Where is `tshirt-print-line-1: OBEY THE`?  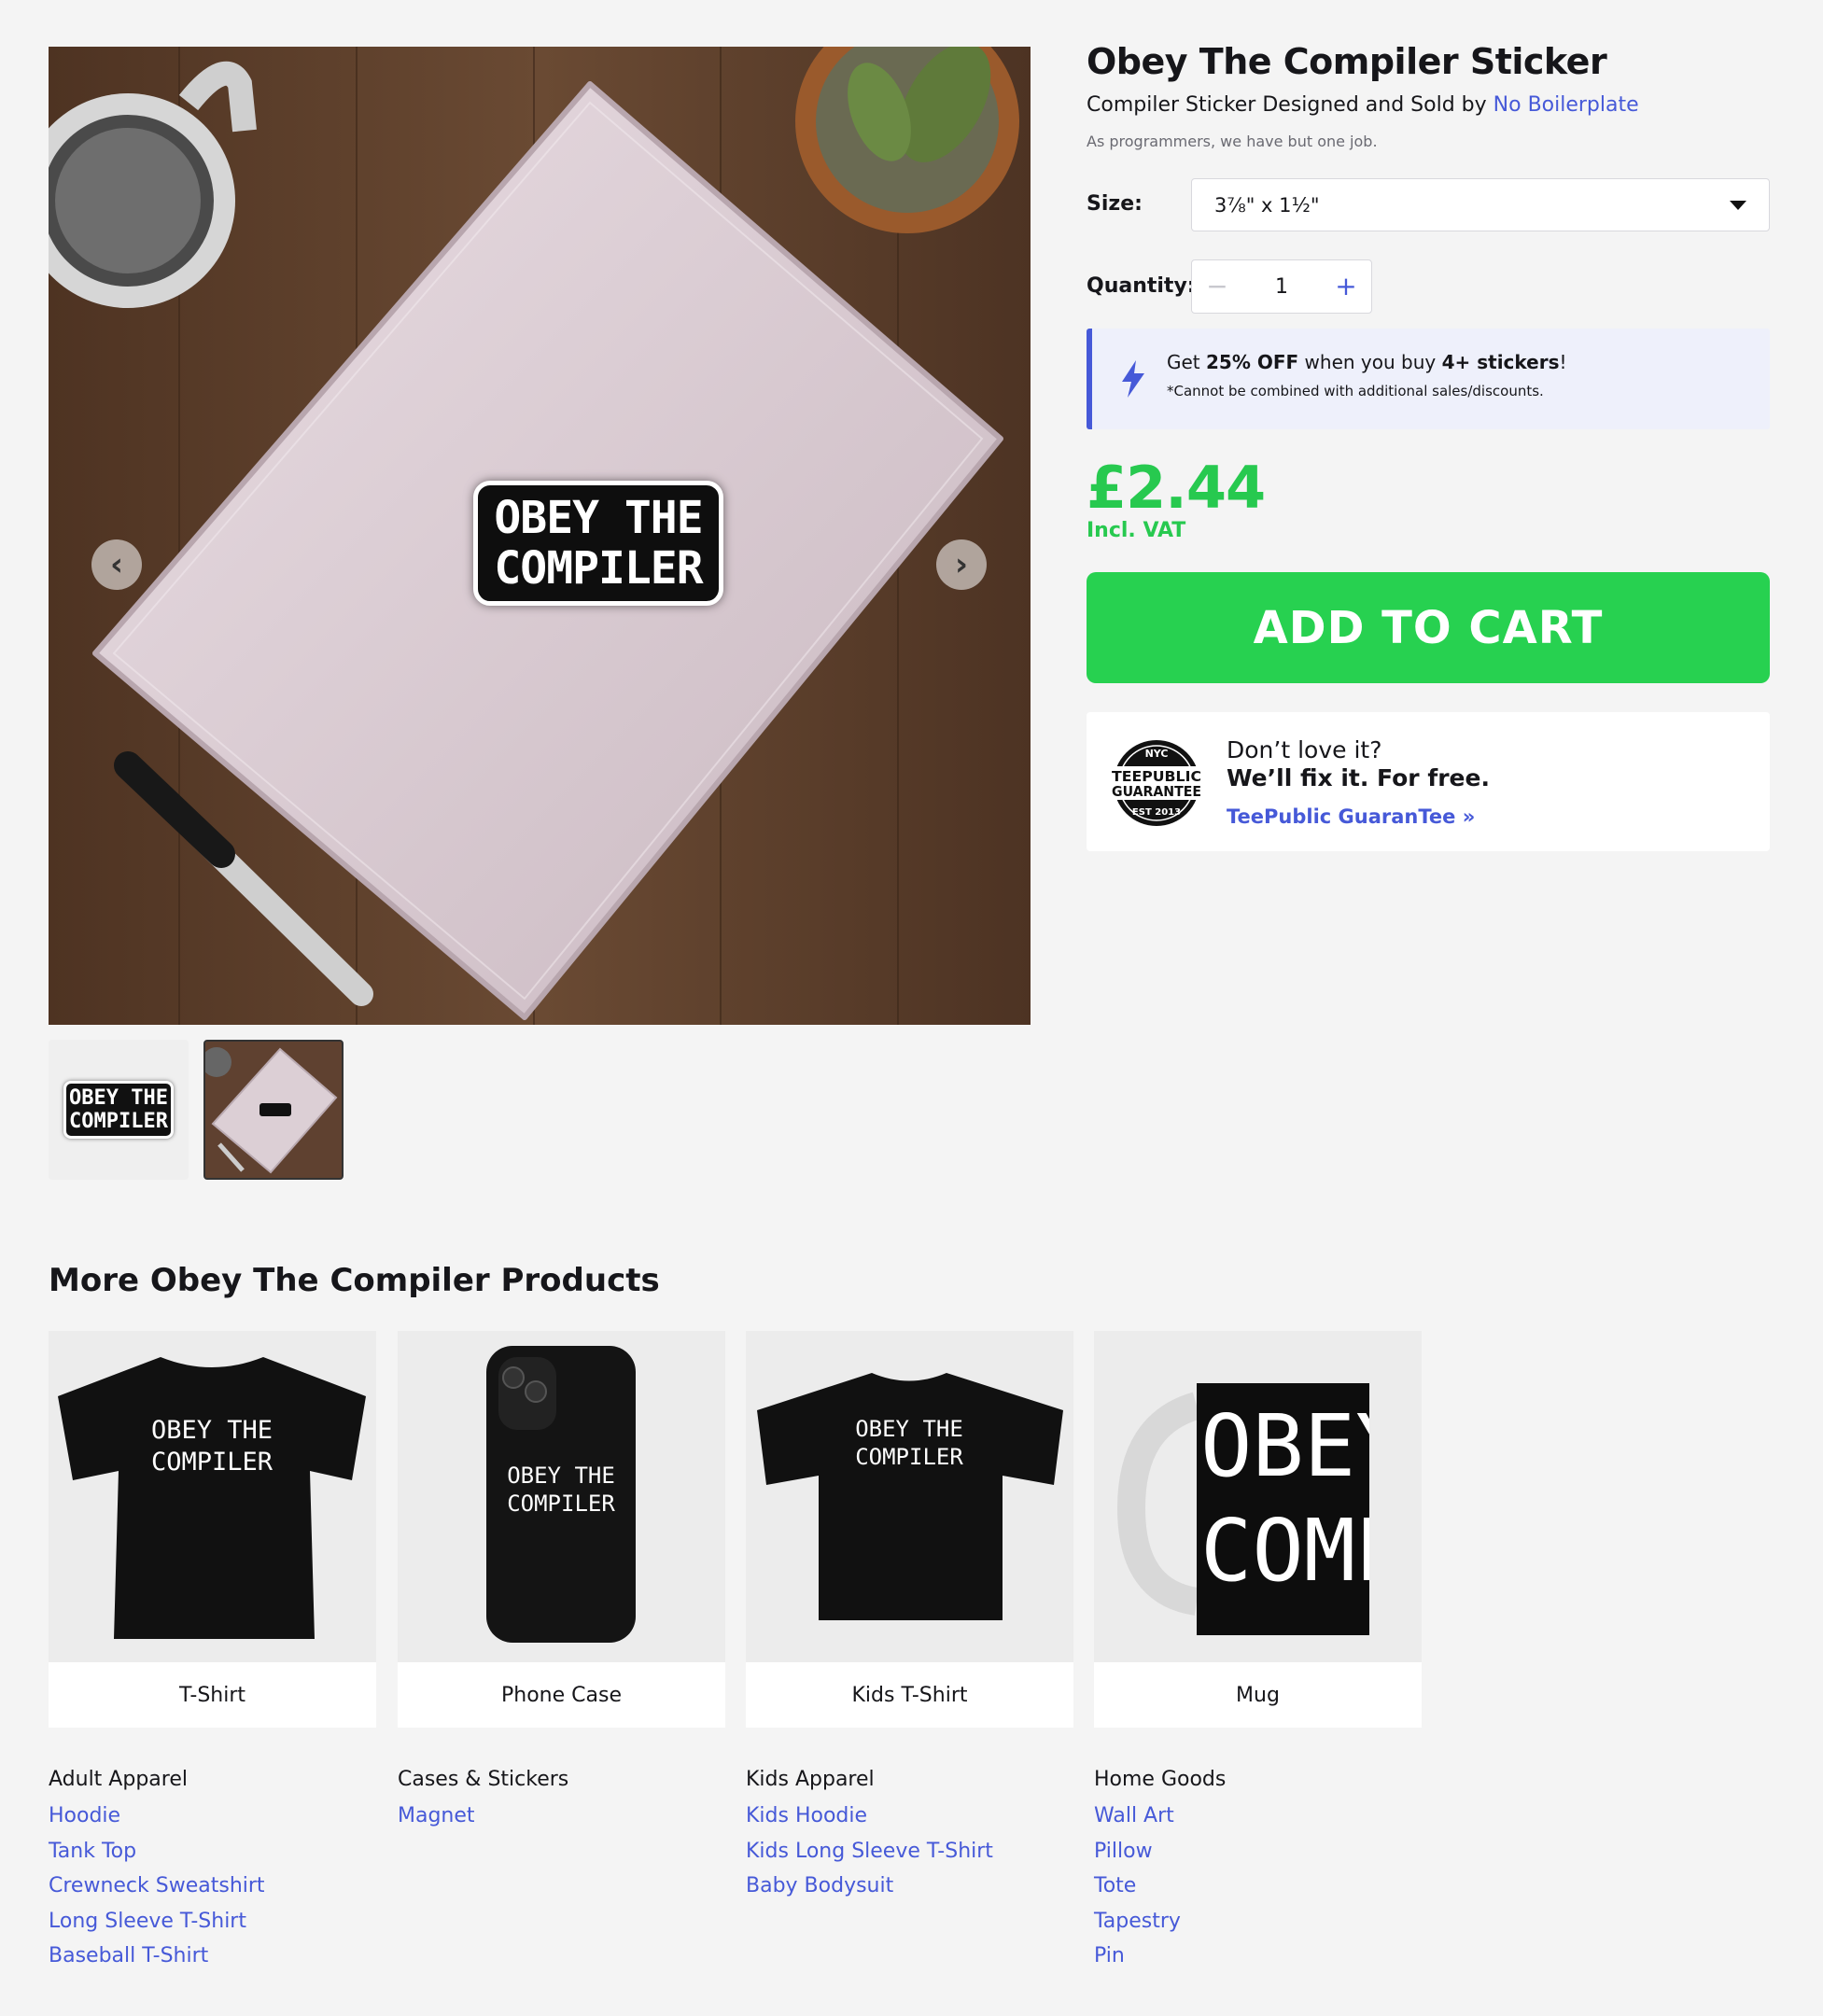
tshirt-print-line-1: OBEY THE is located at coordinates (211, 1430).